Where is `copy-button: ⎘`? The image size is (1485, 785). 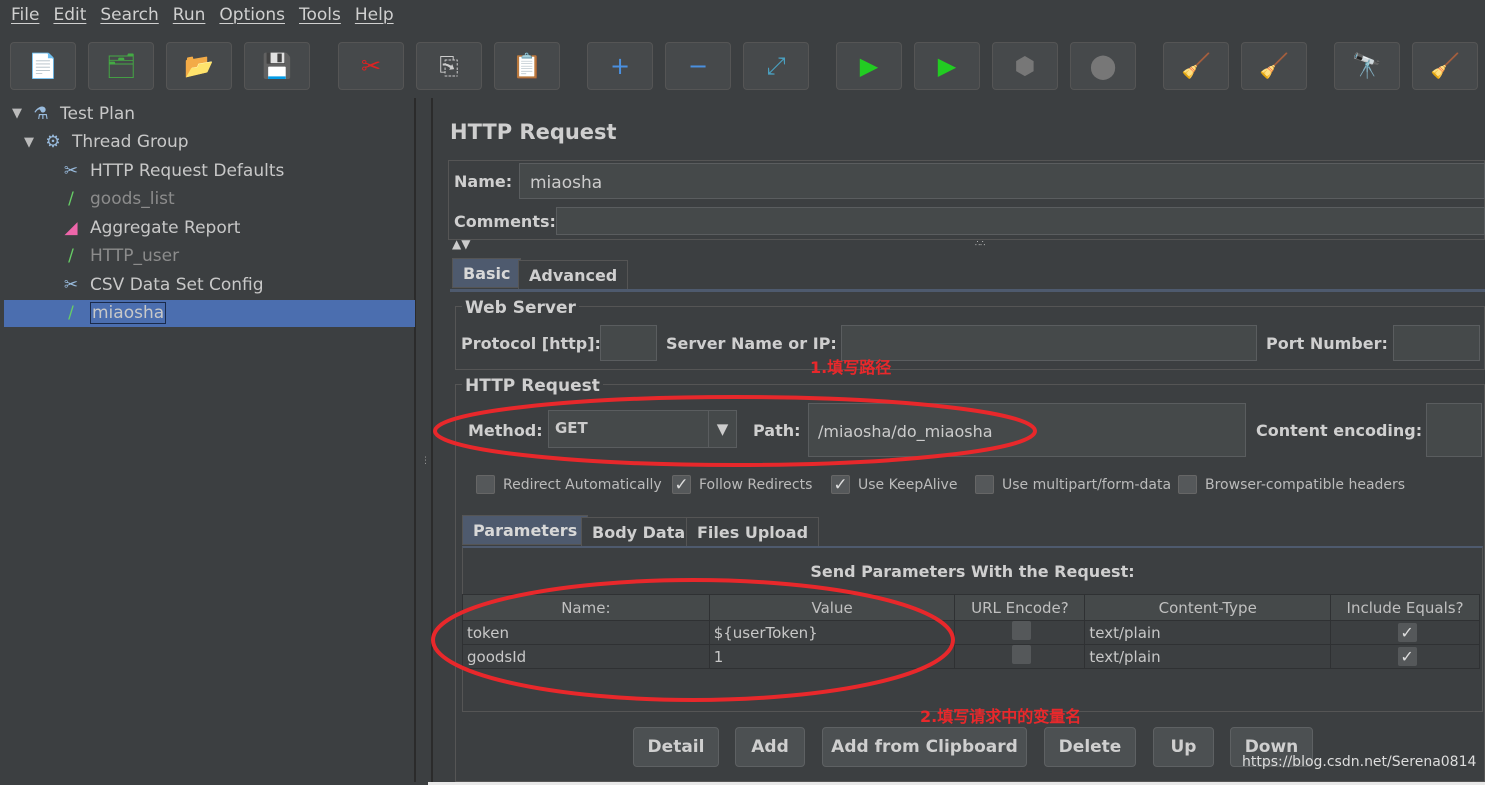
copy-button: ⎘ is located at coordinates (449, 66).